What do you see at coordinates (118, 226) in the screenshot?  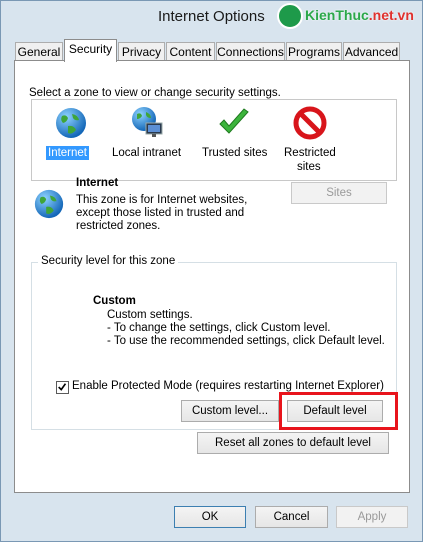 I see `zone-info-line3: restricted zones.` at bounding box center [118, 226].